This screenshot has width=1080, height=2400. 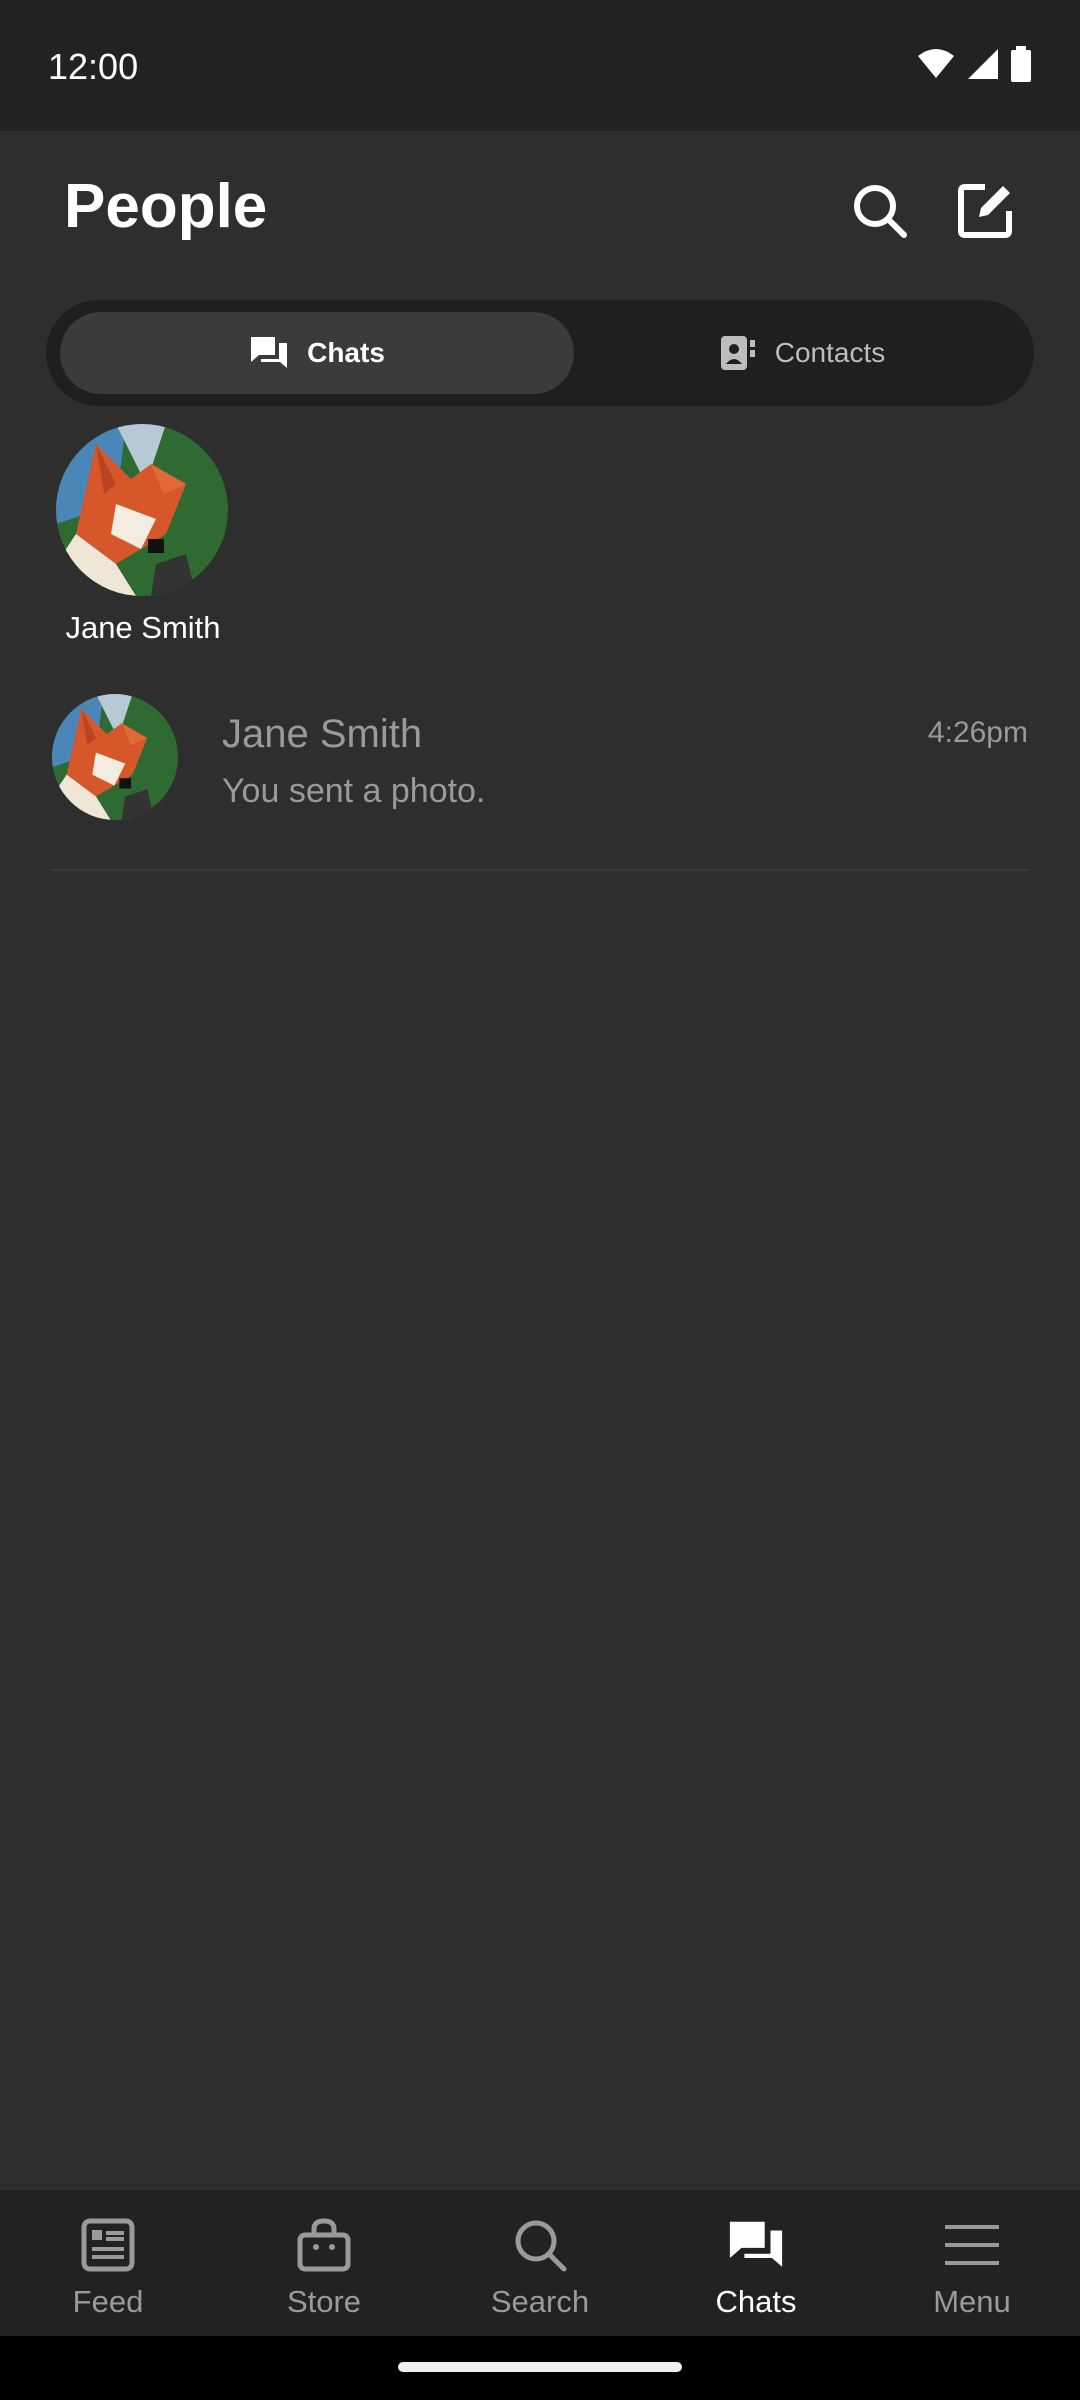 What do you see at coordinates (143, 627) in the screenshot?
I see `story-name: Jane Smith` at bounding box center [143, 627].